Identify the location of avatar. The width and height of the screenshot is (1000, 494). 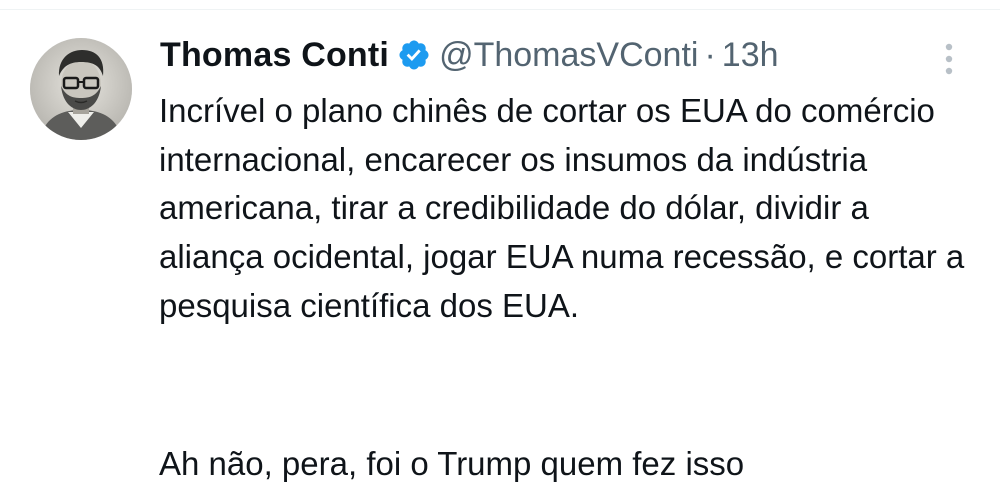
(81, 89).